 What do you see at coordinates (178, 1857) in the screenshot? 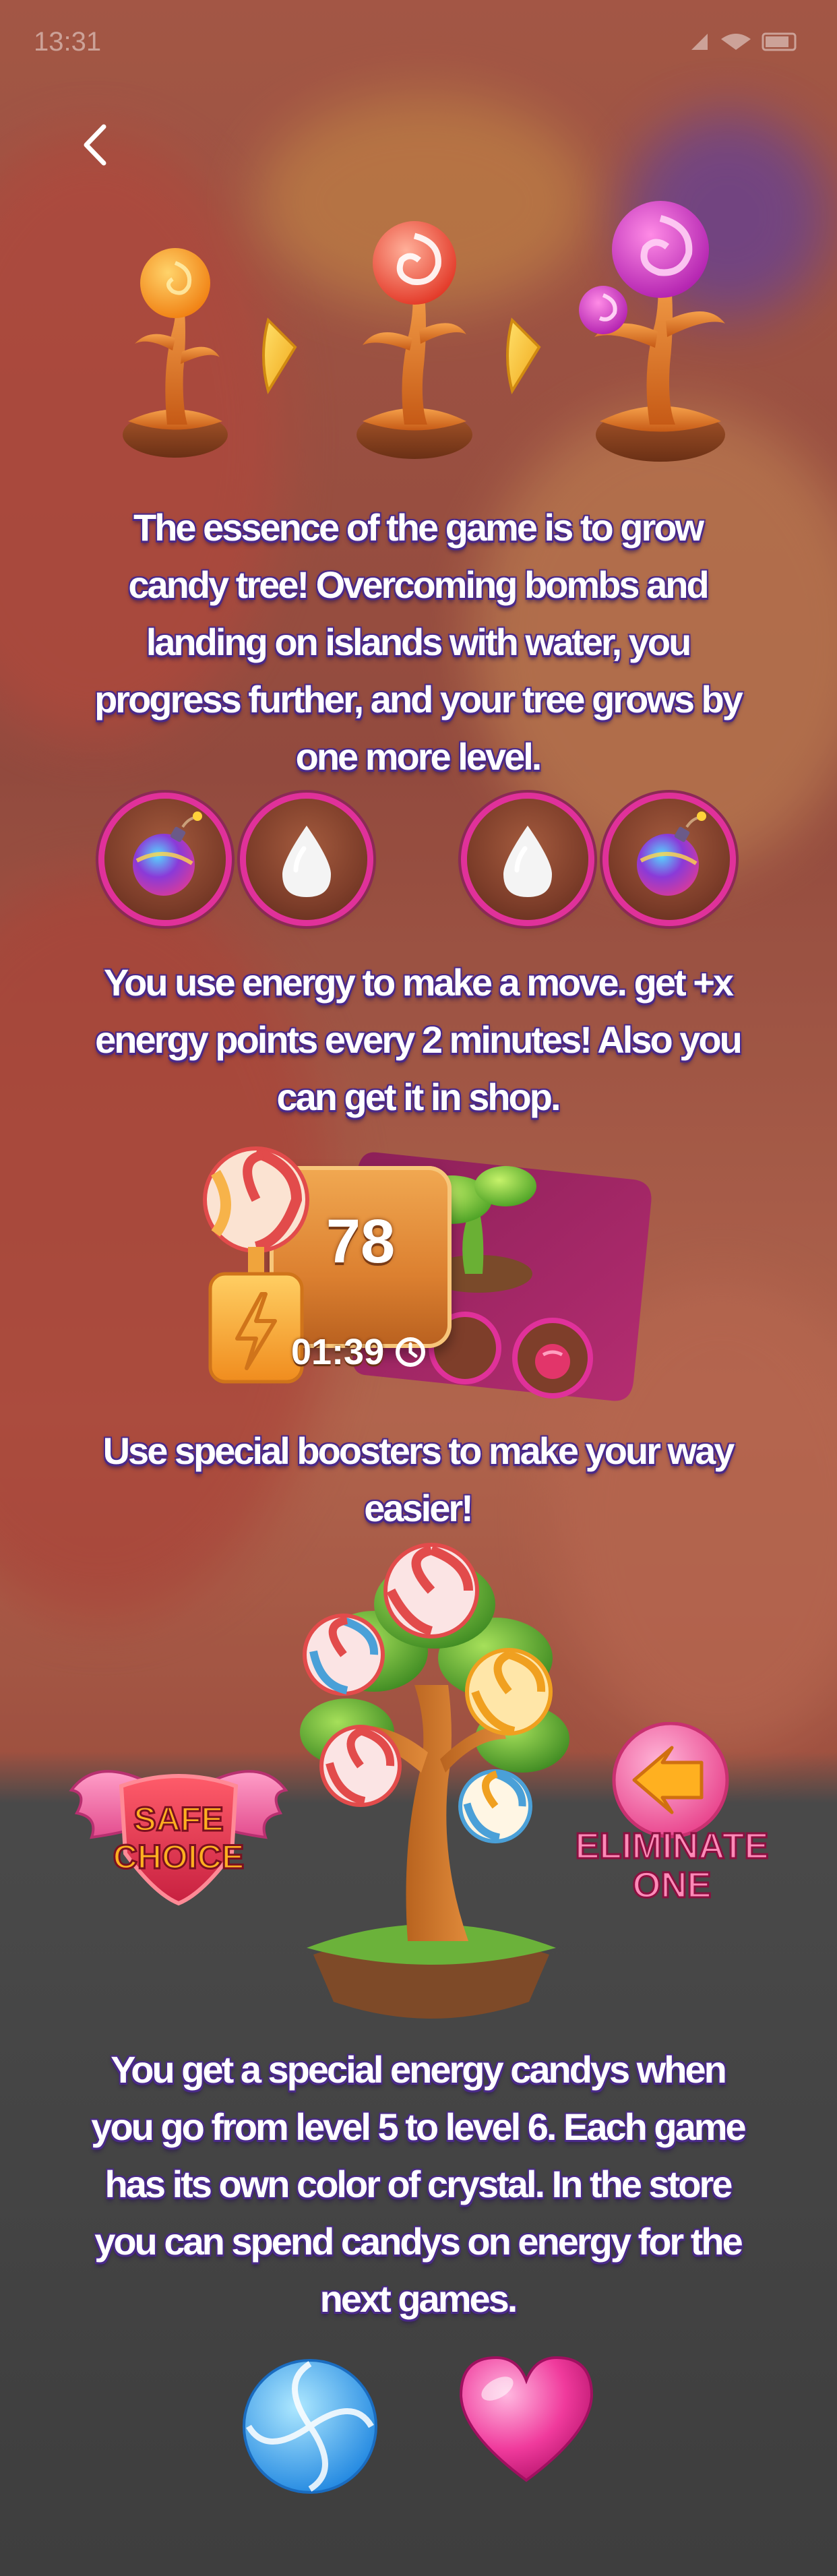
I see `safe-choice-line2: CHOICE` at bounding box center [178, 1857].